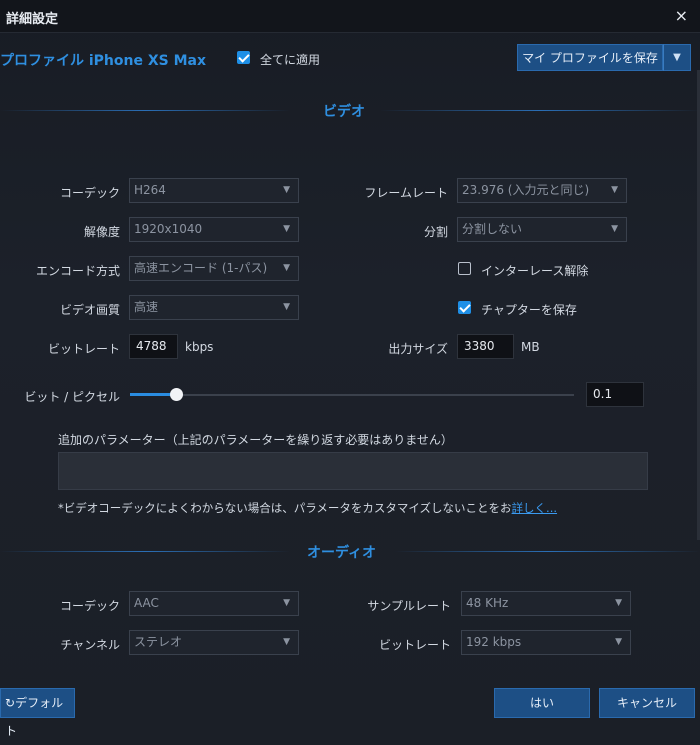 This screenshot has width=700, height=745. Describe the element at coordinates (406, 193) in the screenshot. I see `framerate-label: フレームレート` at that location.